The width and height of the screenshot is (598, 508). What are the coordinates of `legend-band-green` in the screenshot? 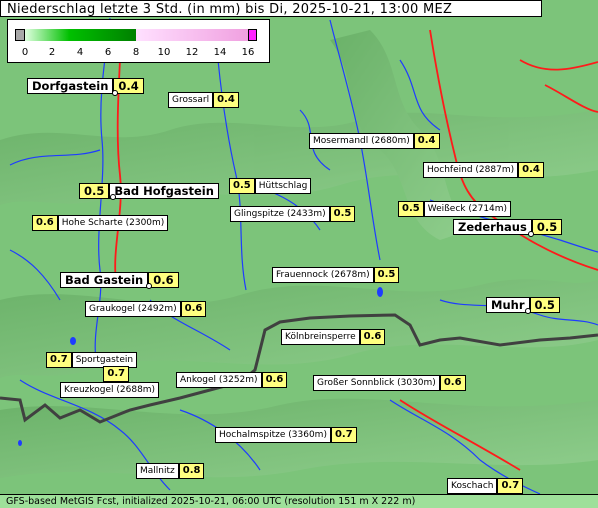 It's located at (80, 35).